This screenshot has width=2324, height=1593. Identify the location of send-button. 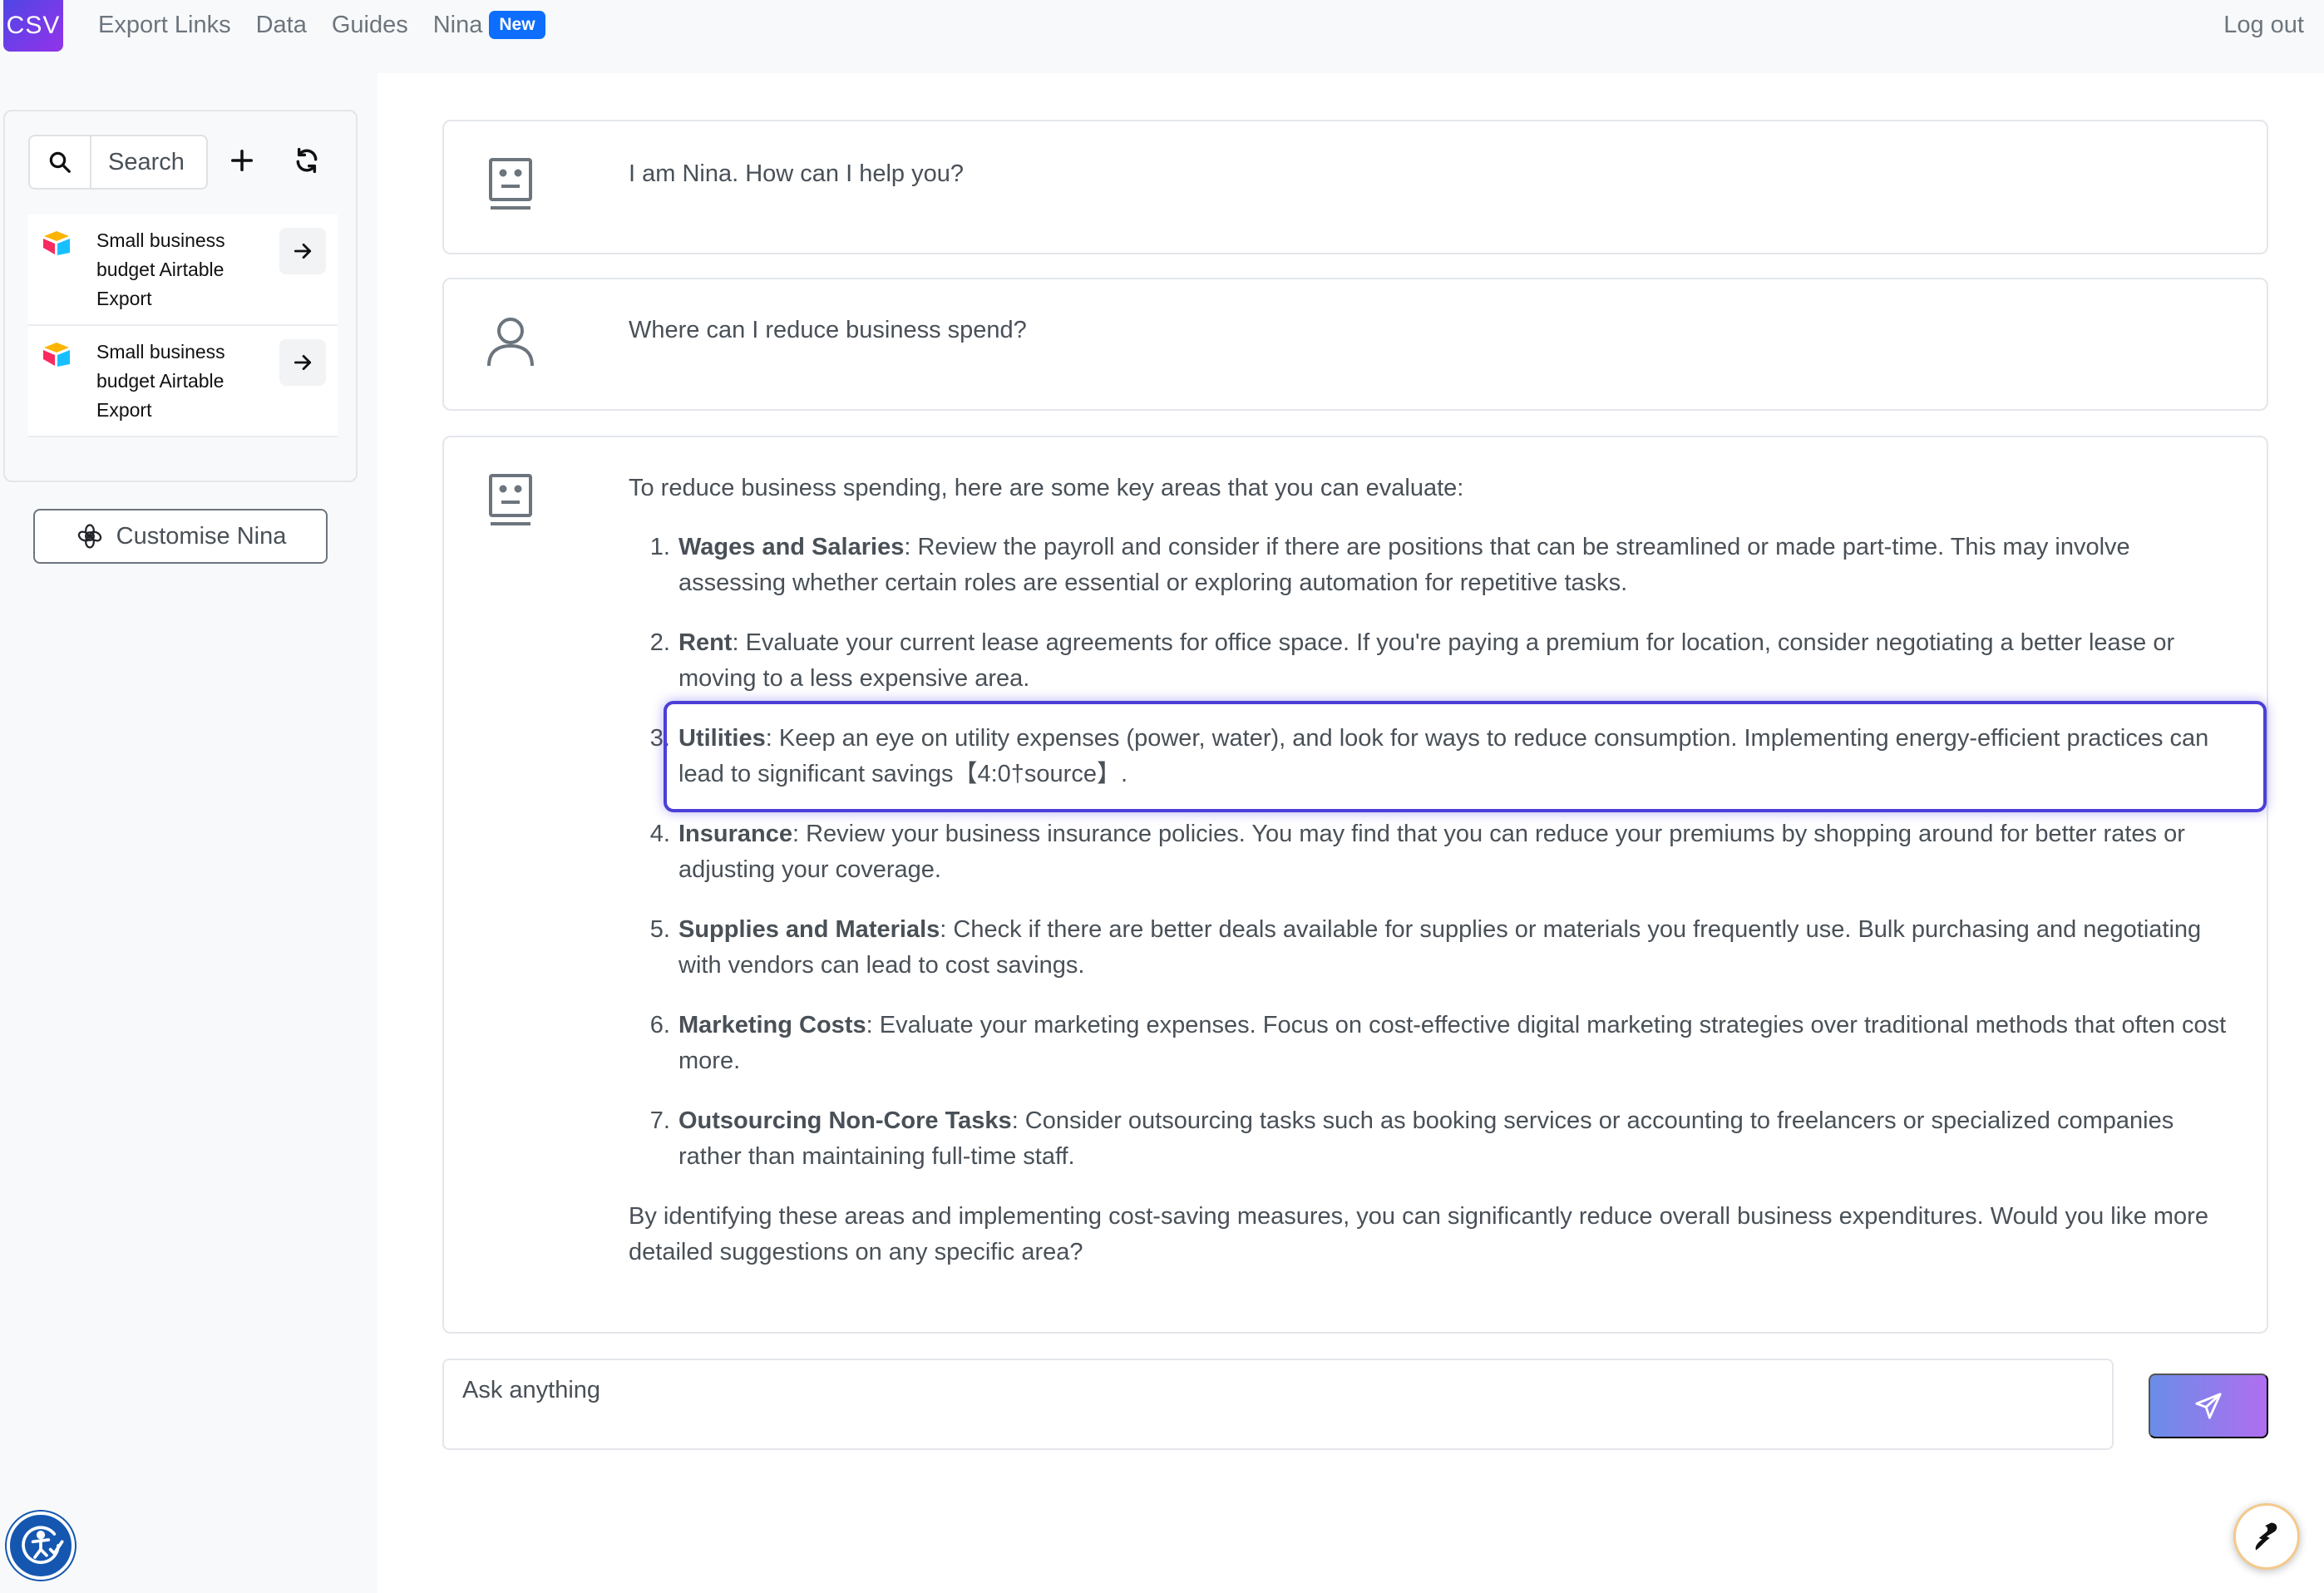
(2208, 1406).